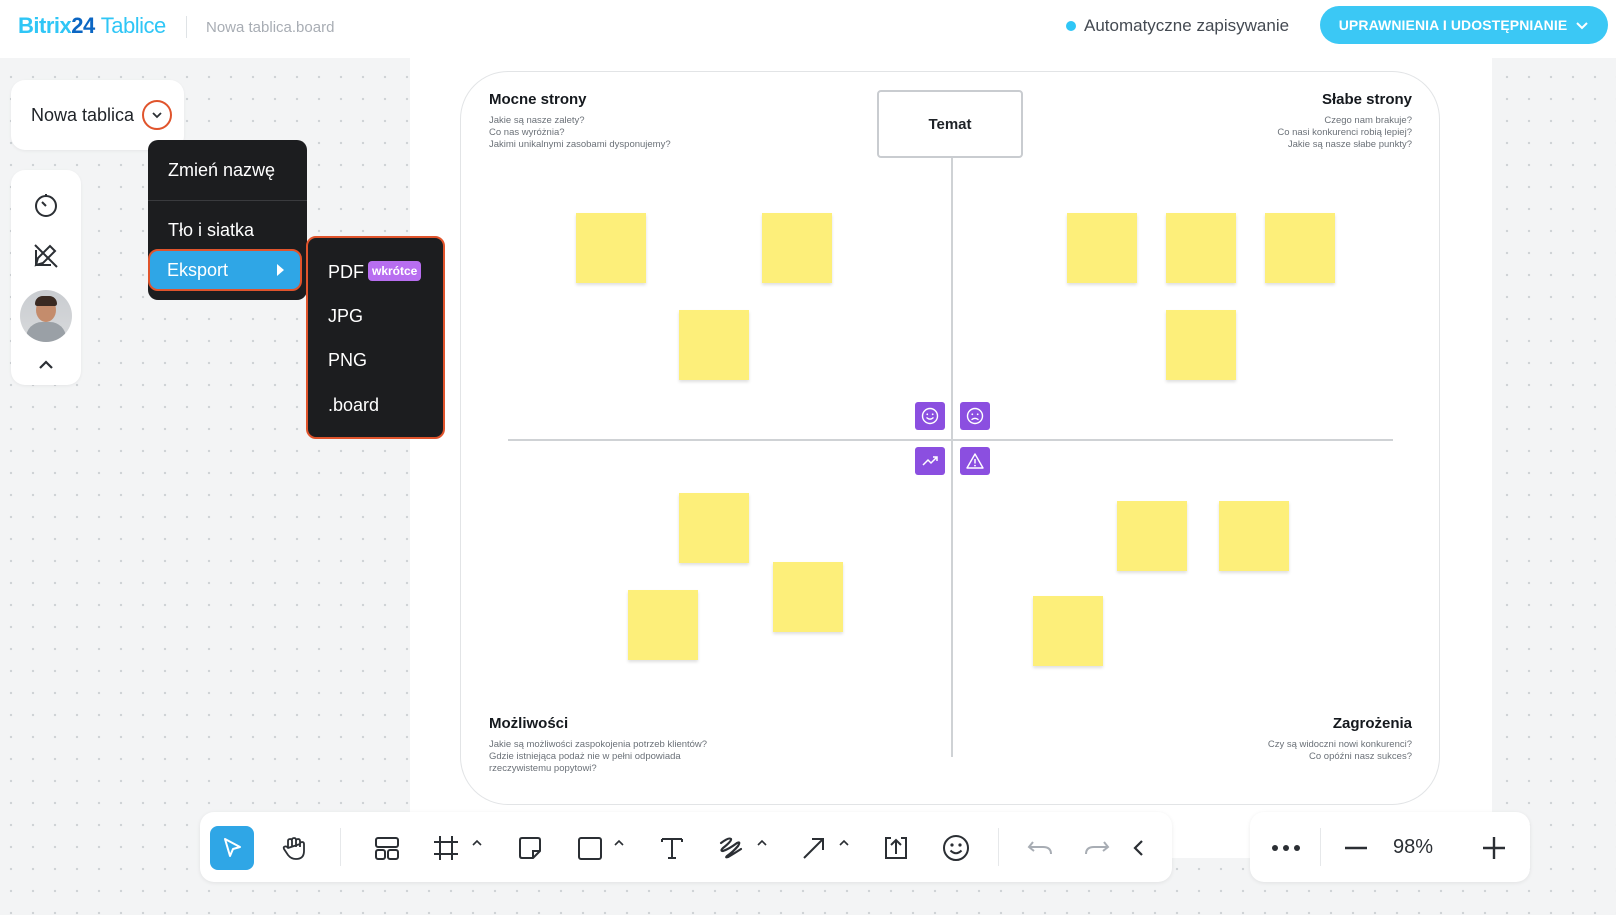  Describe the element at coordinates (1413, 847) in the screenshot. I see `zoom-level: 98%` at that location.